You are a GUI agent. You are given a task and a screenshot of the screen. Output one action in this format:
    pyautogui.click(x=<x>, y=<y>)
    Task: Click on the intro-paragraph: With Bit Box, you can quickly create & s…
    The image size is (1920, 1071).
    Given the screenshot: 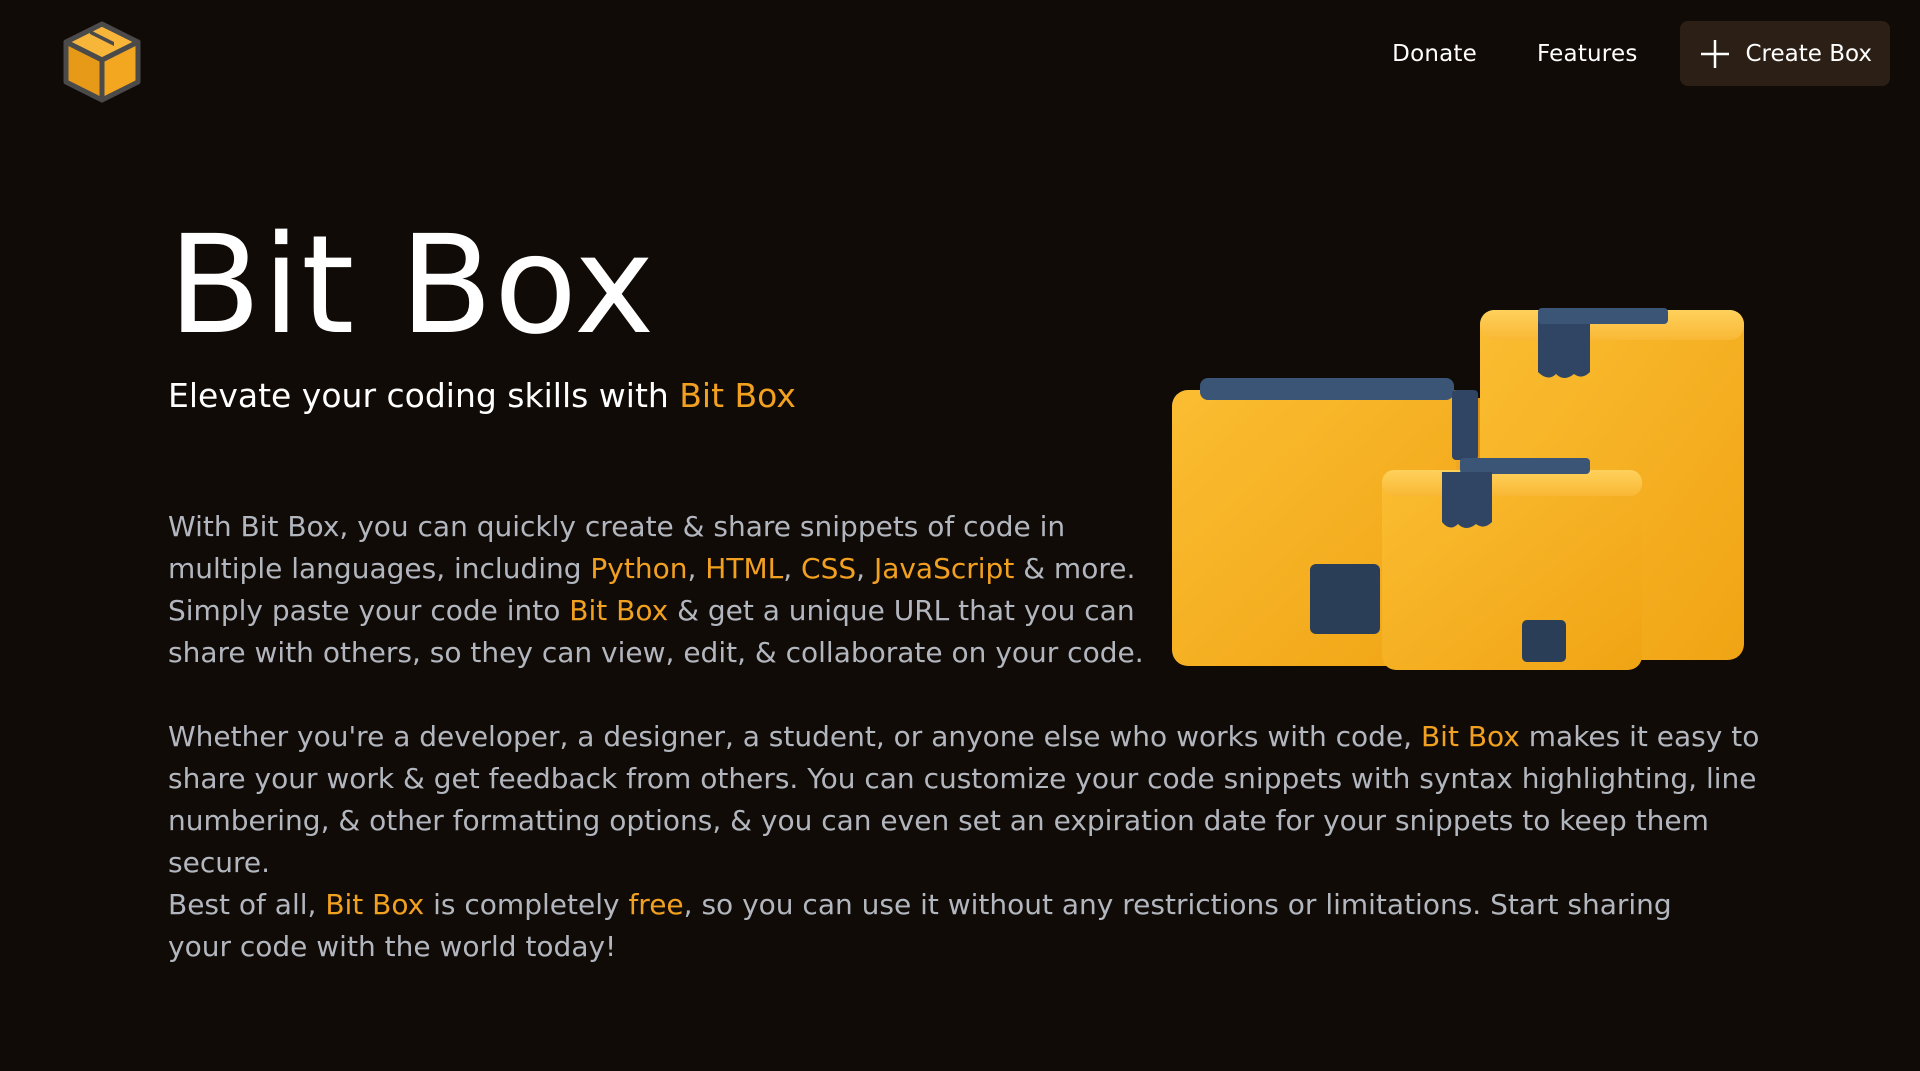 What is the action you would take?
    pyautogui.click(x=663, y=590)
    